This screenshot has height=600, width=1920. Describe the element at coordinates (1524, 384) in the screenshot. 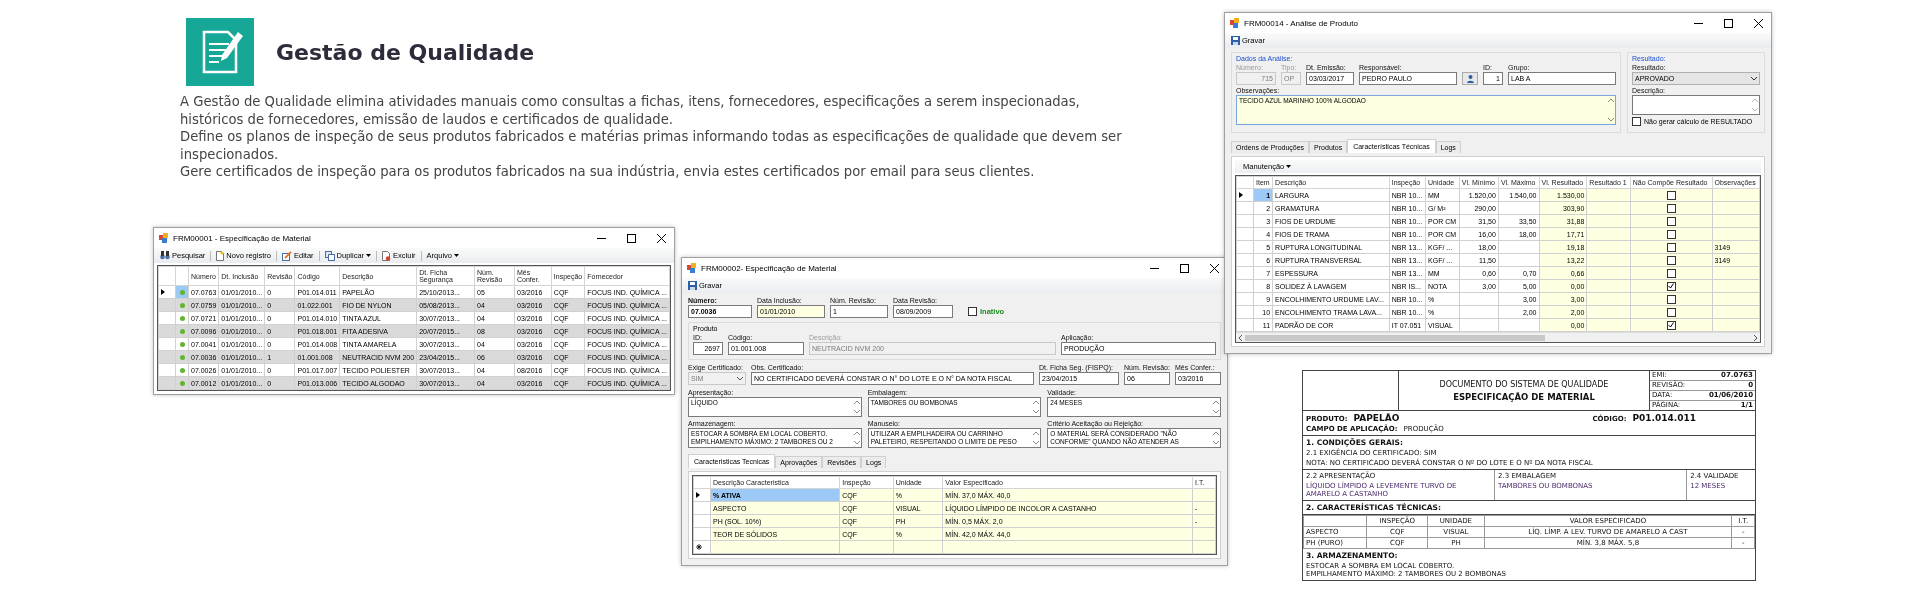

I see `report-title: DOCUMENTO DO SISTEMA DE QUALIDADE` at that location.